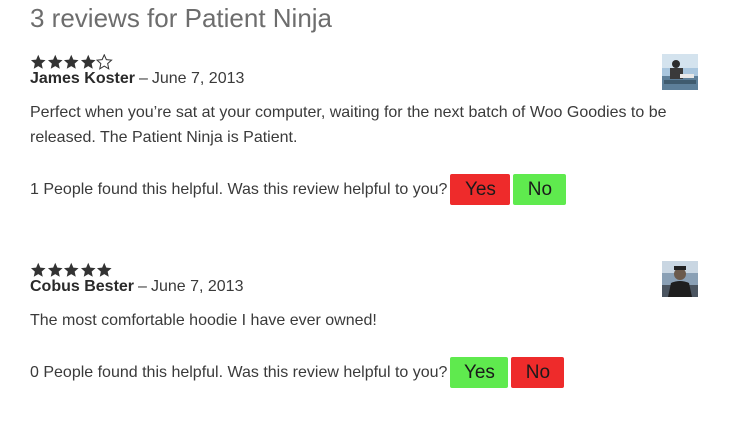 The height and width of the screenshot is (428, 740). I want to click on reviews-title: 3 reviews for Patient Ninja, so click(181, 18).